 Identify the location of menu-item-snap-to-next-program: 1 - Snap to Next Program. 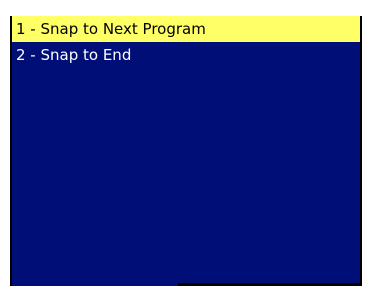
(186, 29).